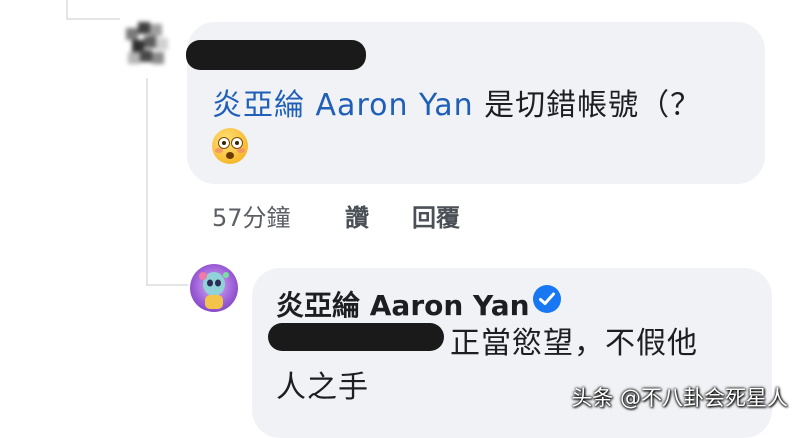  What do you see at coordinates (343, 105) in the screenshot?
I see `mention-link: 炎亞綸 Aaron Yan` at bounding box center [343, 105].